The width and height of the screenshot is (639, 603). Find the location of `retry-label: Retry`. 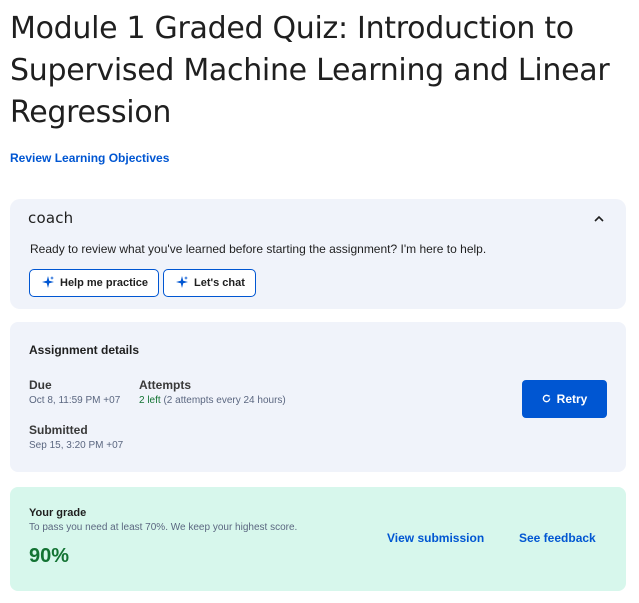

retry-label: Retry is located at coordinates (572, 399).